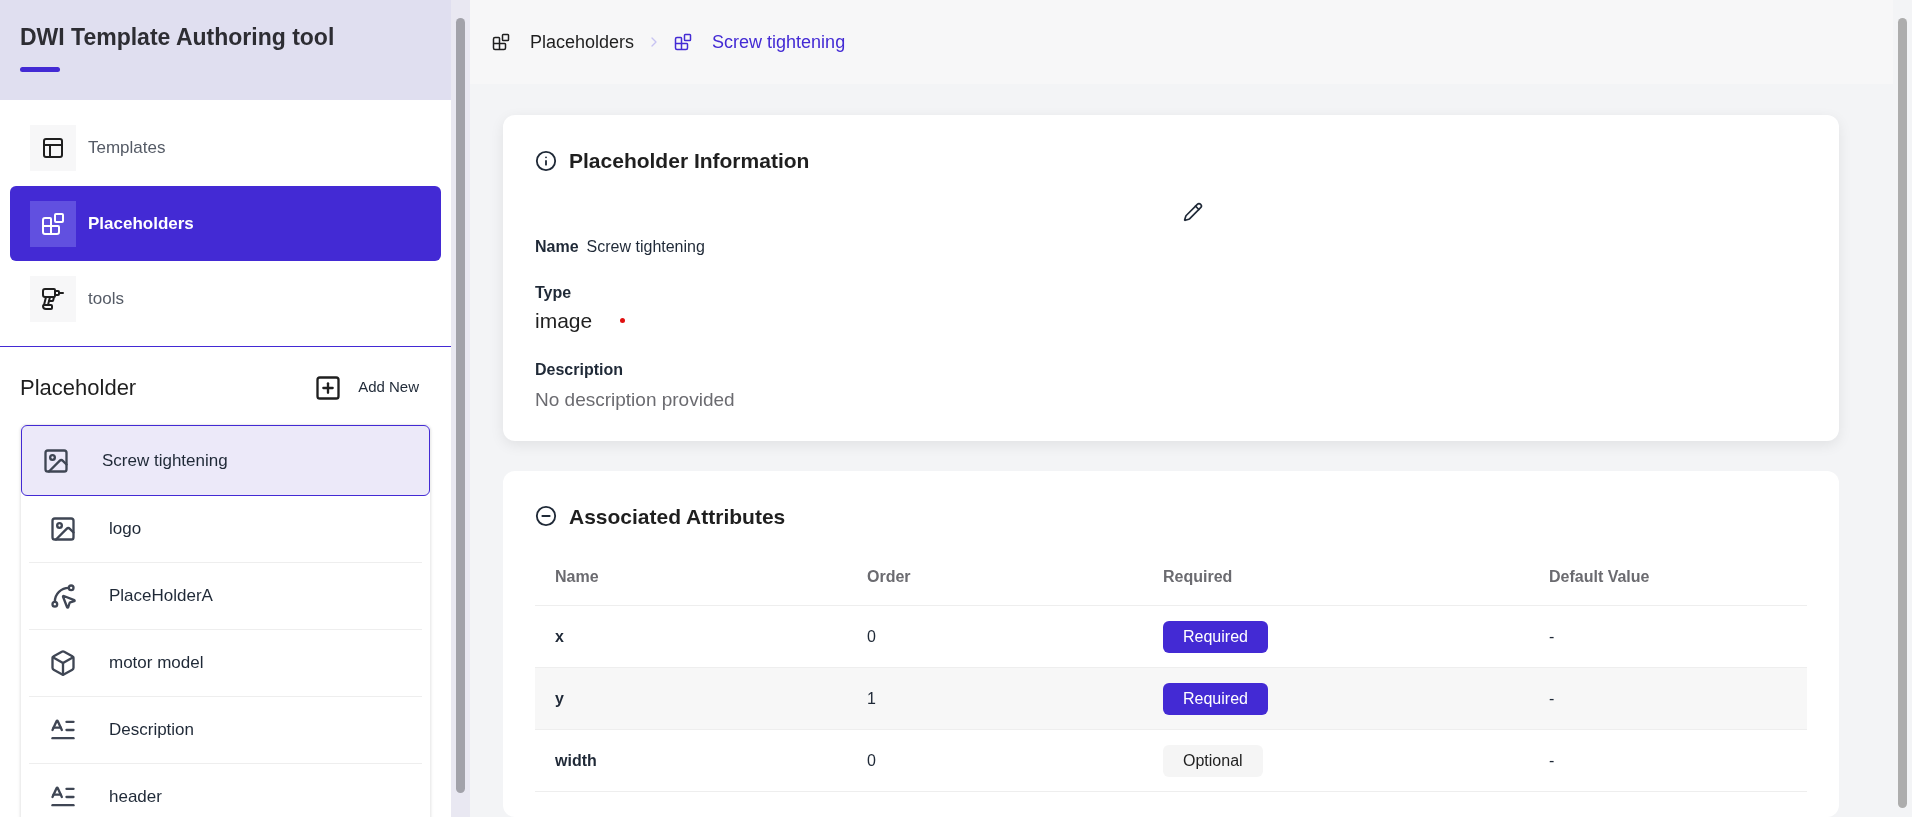 This screenshot has width=1912, height=817. I want to click on item-label: PlaceHolderA, so click(161, 596).